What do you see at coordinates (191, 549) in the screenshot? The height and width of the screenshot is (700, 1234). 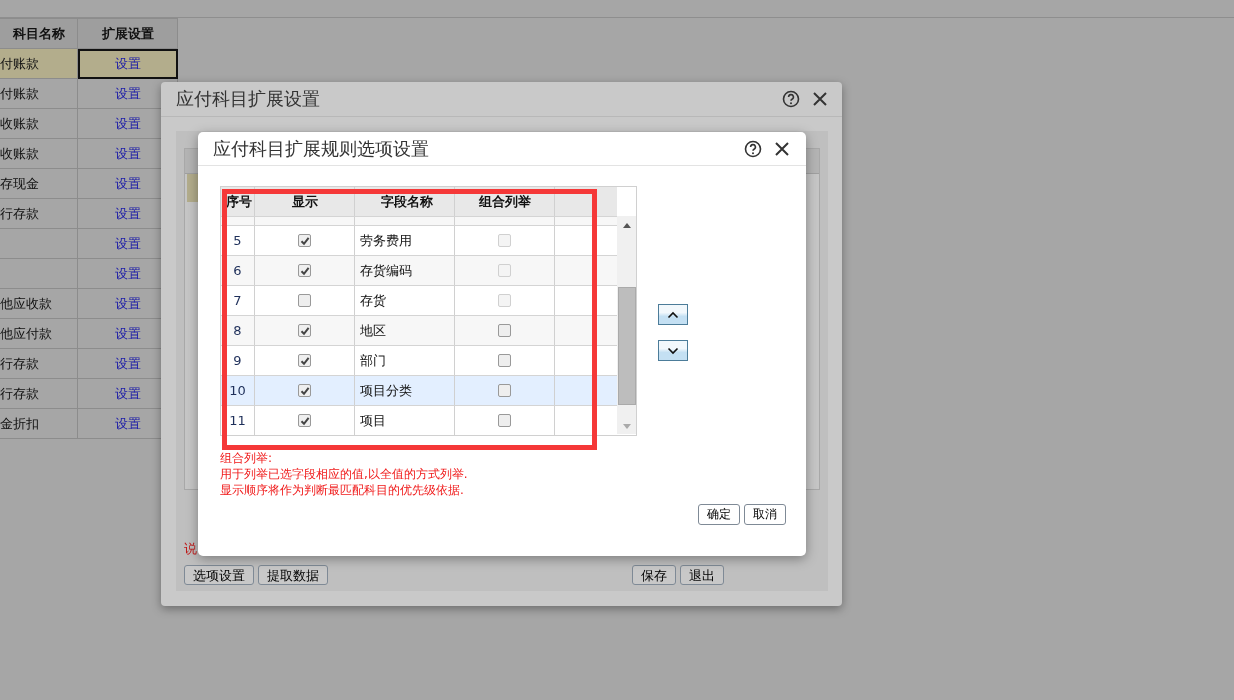 I see `note-text: 说` at bounding box center [191, 549].